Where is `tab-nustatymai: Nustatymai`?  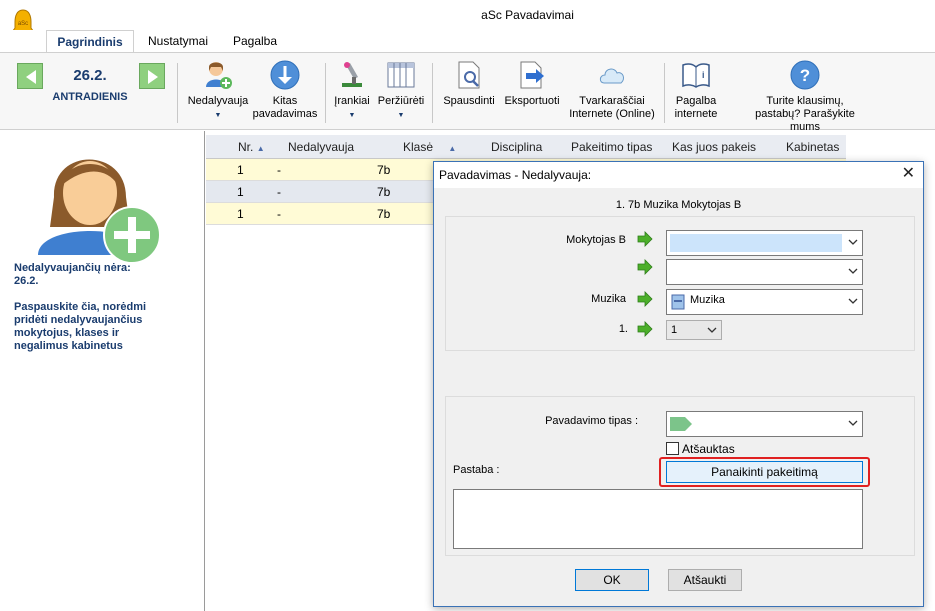 tab-nustatymai: Nustatymai is located at coordinates (178, 41).